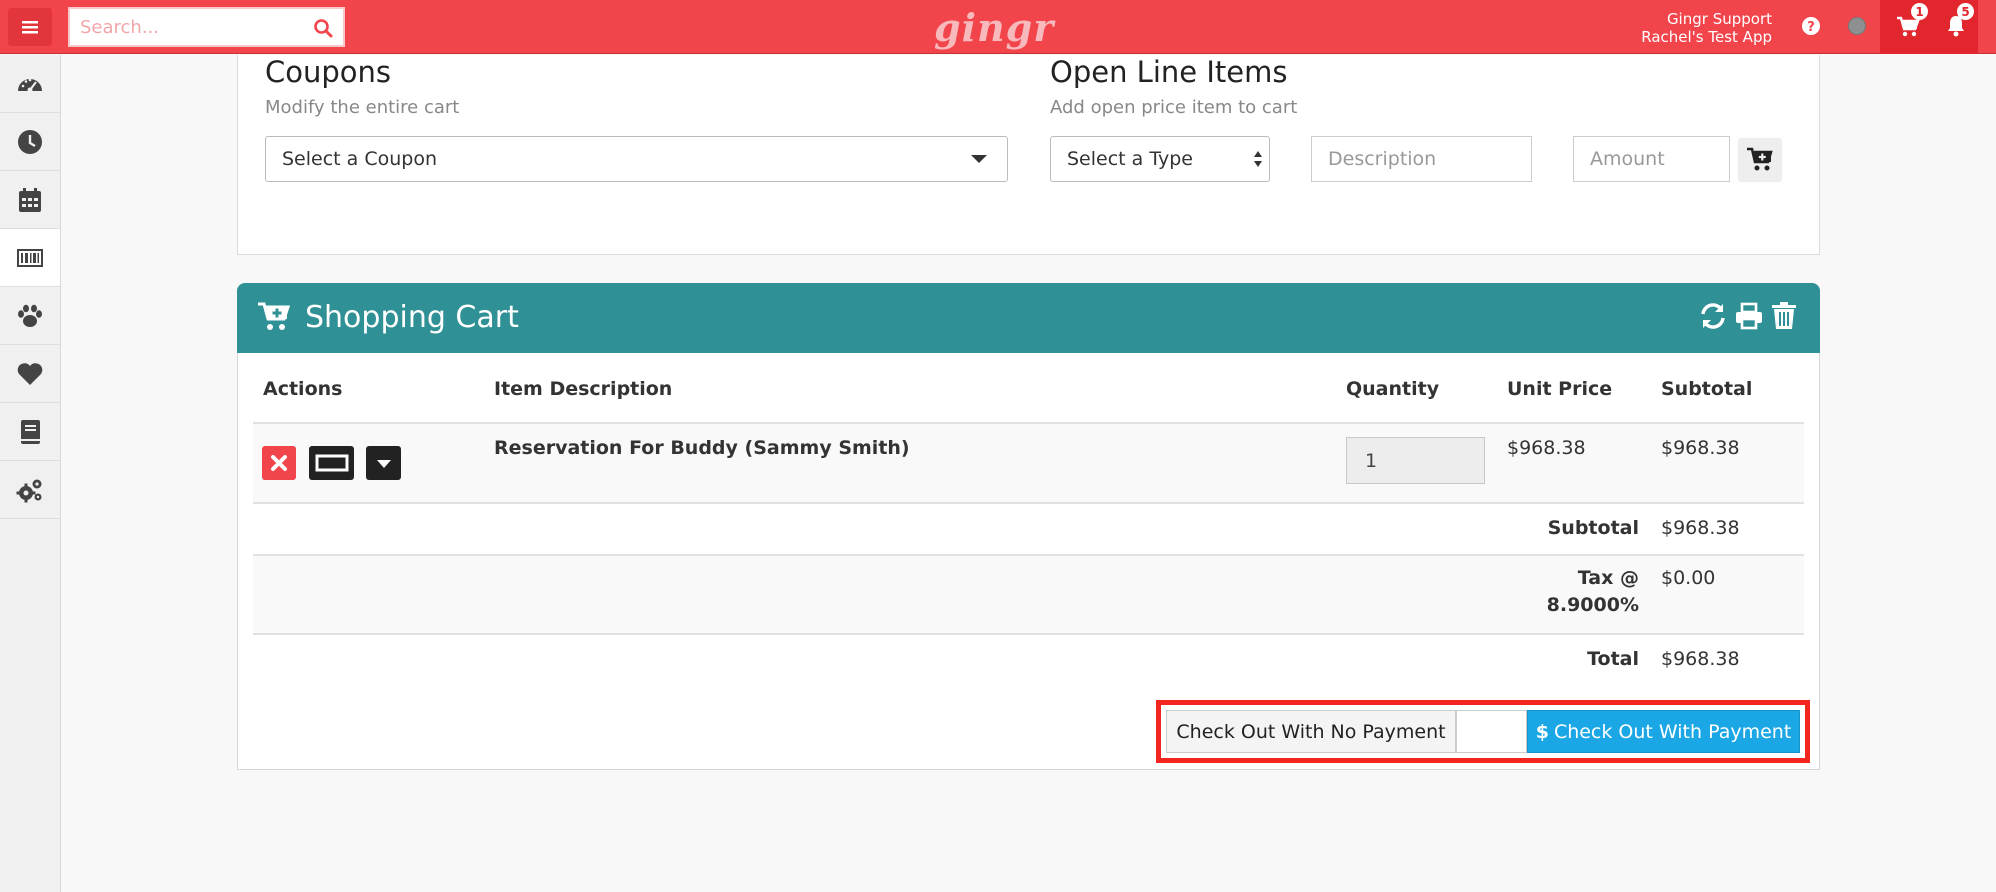  I want to click on clock-icon, so click(30, 141).